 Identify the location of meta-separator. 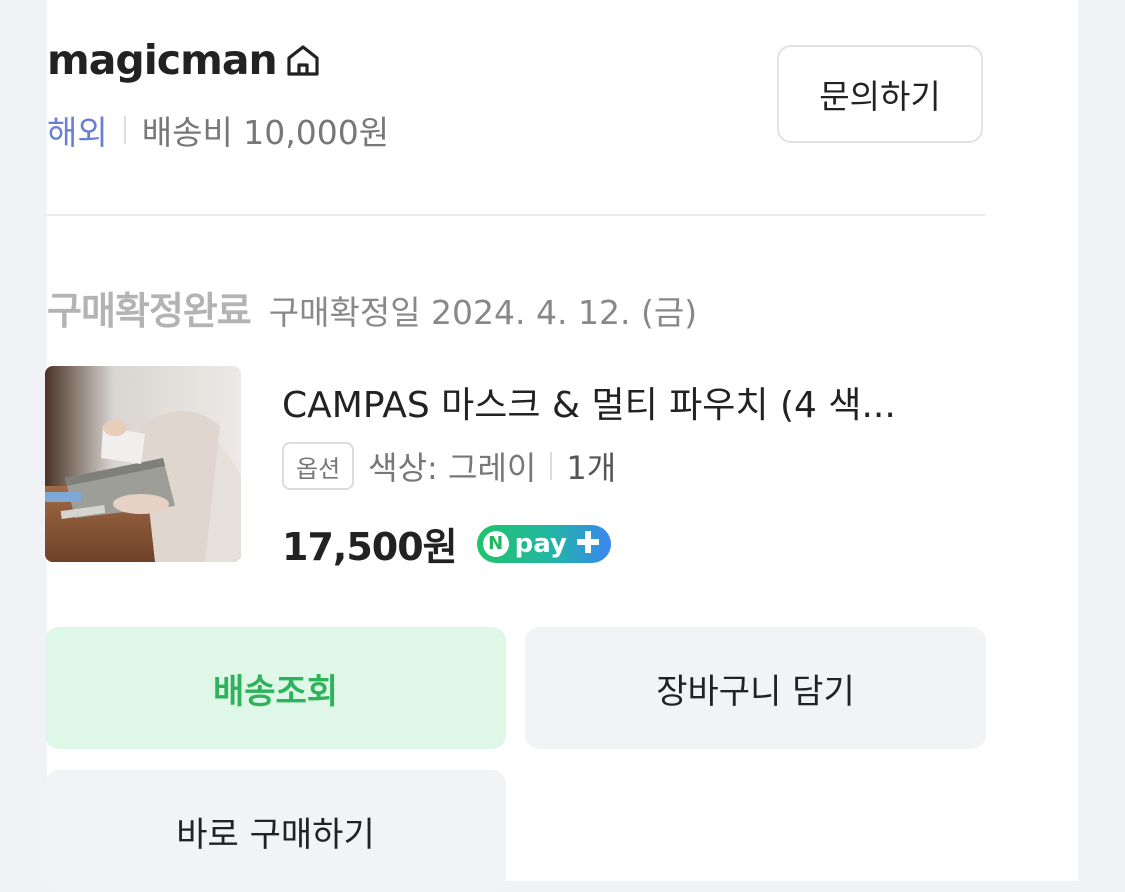
(124, 130).